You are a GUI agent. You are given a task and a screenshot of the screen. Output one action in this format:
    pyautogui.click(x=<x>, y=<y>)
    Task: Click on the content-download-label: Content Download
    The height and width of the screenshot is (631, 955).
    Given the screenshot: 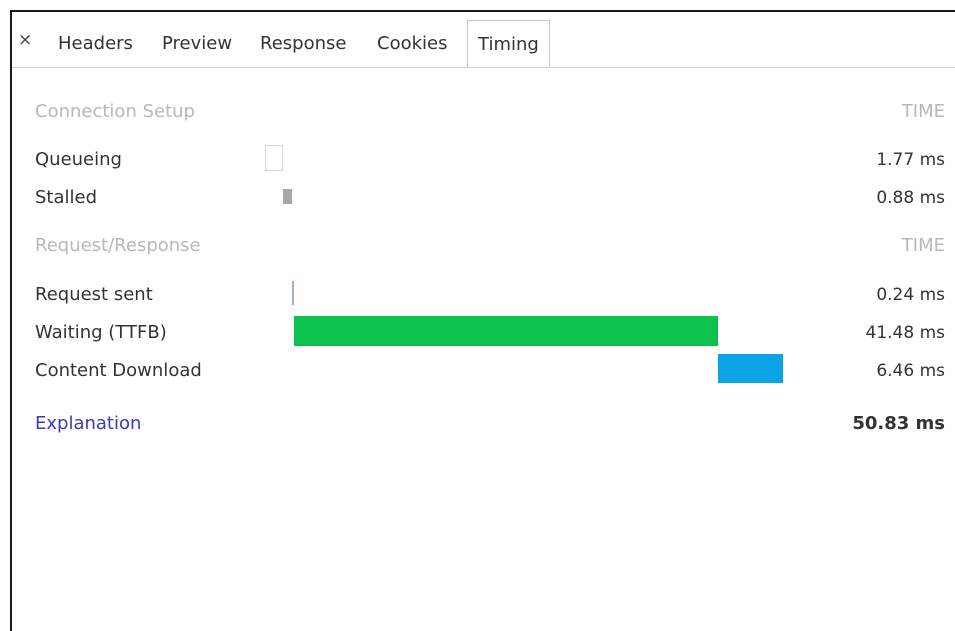 What is the action you would take?
    pyautogui.click(x=118, y=370)
    